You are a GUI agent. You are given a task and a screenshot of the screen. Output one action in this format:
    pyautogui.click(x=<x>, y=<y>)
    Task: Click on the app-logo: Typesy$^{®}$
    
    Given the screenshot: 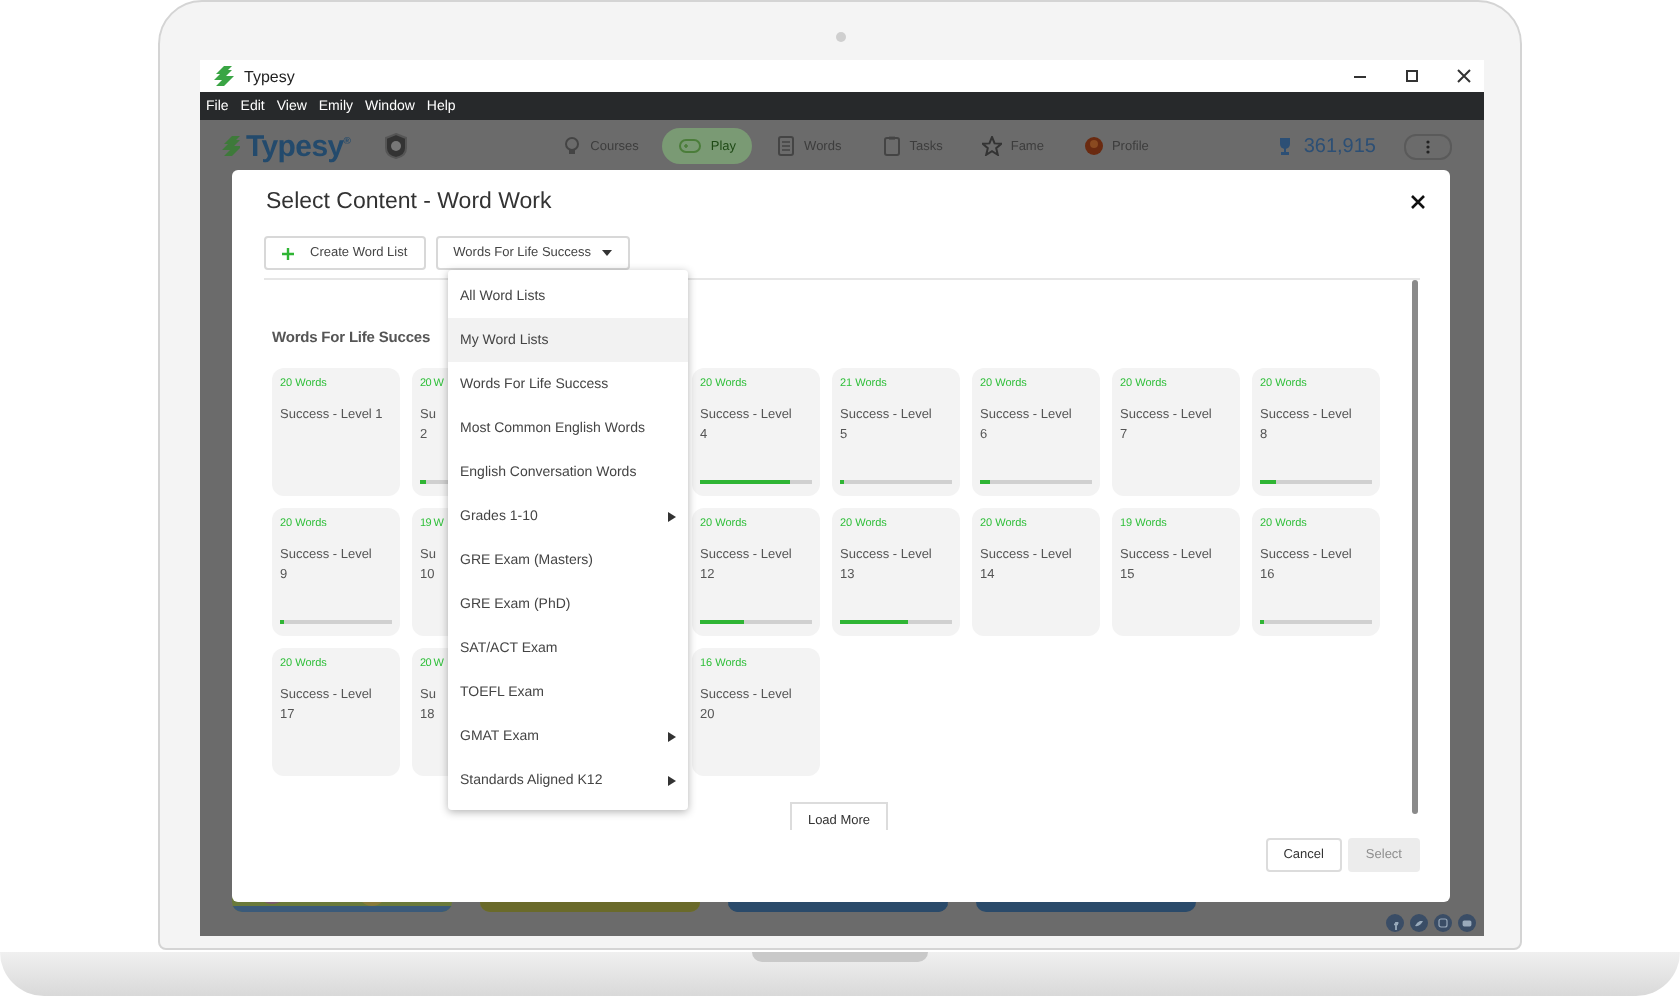 What is the action you would take?
    pyautogui.click(x=298, y=146)
    